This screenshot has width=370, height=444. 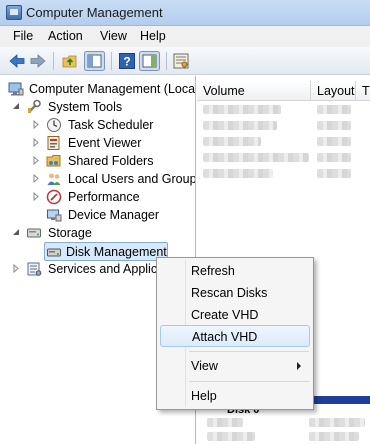 I want to click on disk-management-icon, so click(x=54, y=252).